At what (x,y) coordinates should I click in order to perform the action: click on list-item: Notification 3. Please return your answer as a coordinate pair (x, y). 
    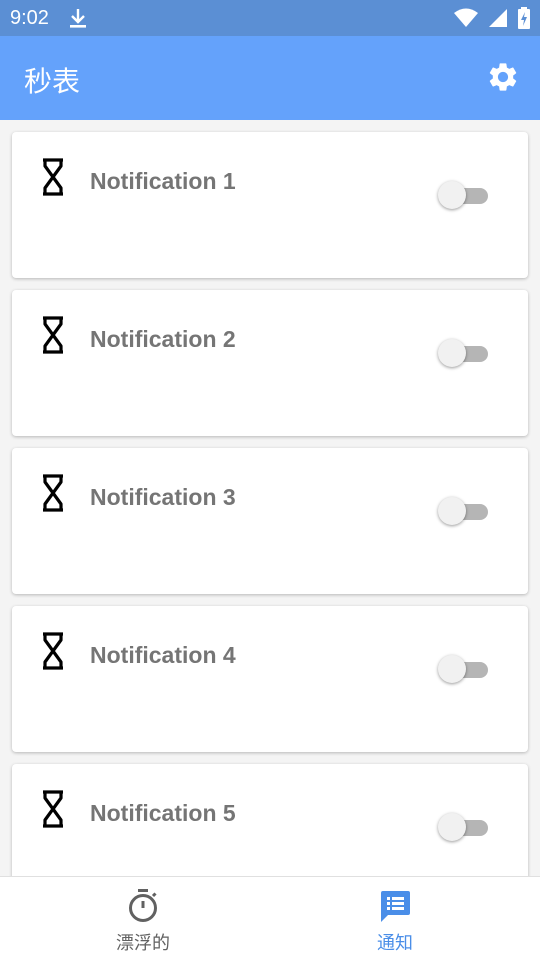
    Looking at the image, I should click on (270, 521).